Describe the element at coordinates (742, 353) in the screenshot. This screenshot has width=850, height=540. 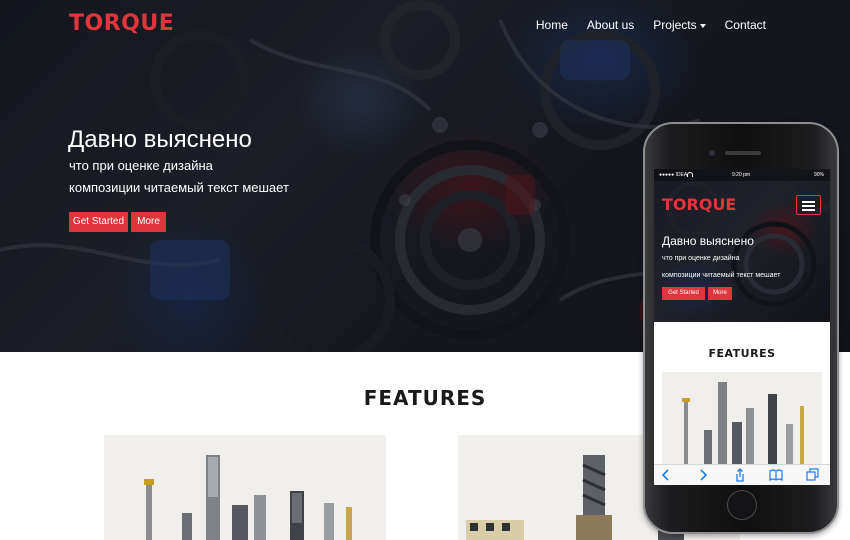
I see `mobile-features-heading: FEATURES` at that location.